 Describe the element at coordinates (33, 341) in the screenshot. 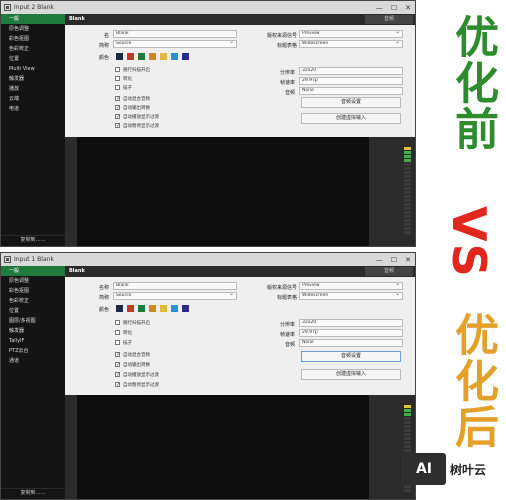

I see `sidebar-item-tally: TallyIF` at that location.